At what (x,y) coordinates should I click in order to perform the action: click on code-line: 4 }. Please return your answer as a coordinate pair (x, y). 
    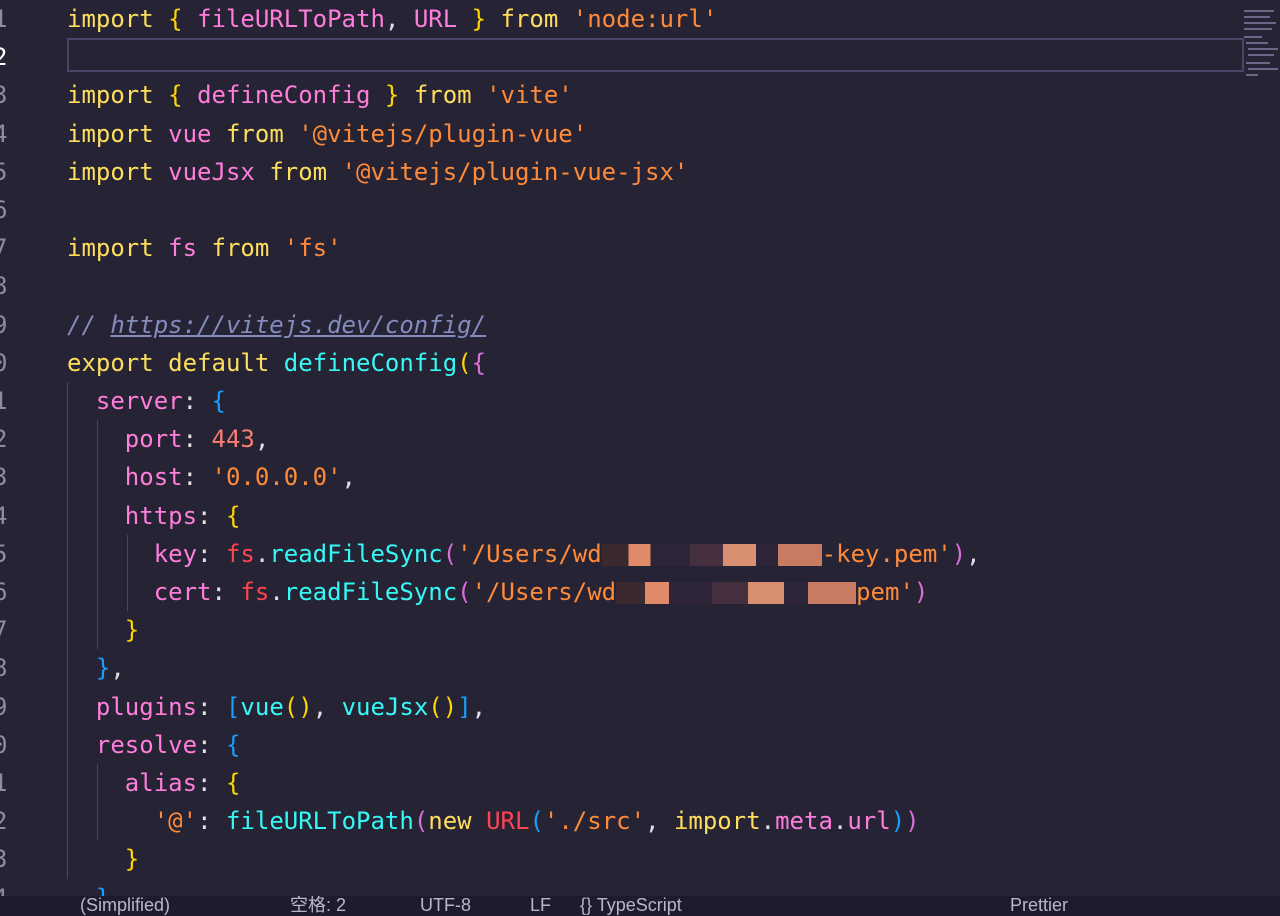
    Looking at the image, I should click on (622, 887).